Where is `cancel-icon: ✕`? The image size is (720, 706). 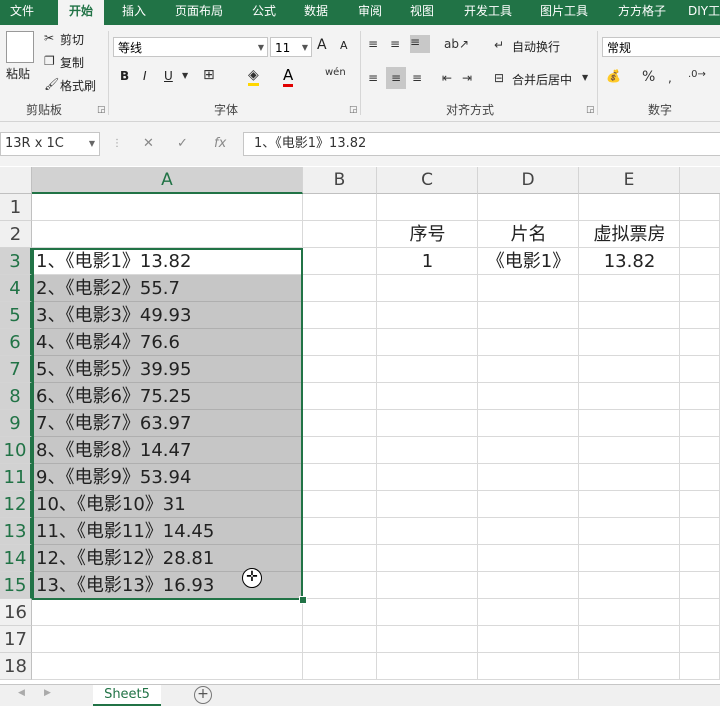
cancel-icon: ✕ is located at coordinates (148, 143).